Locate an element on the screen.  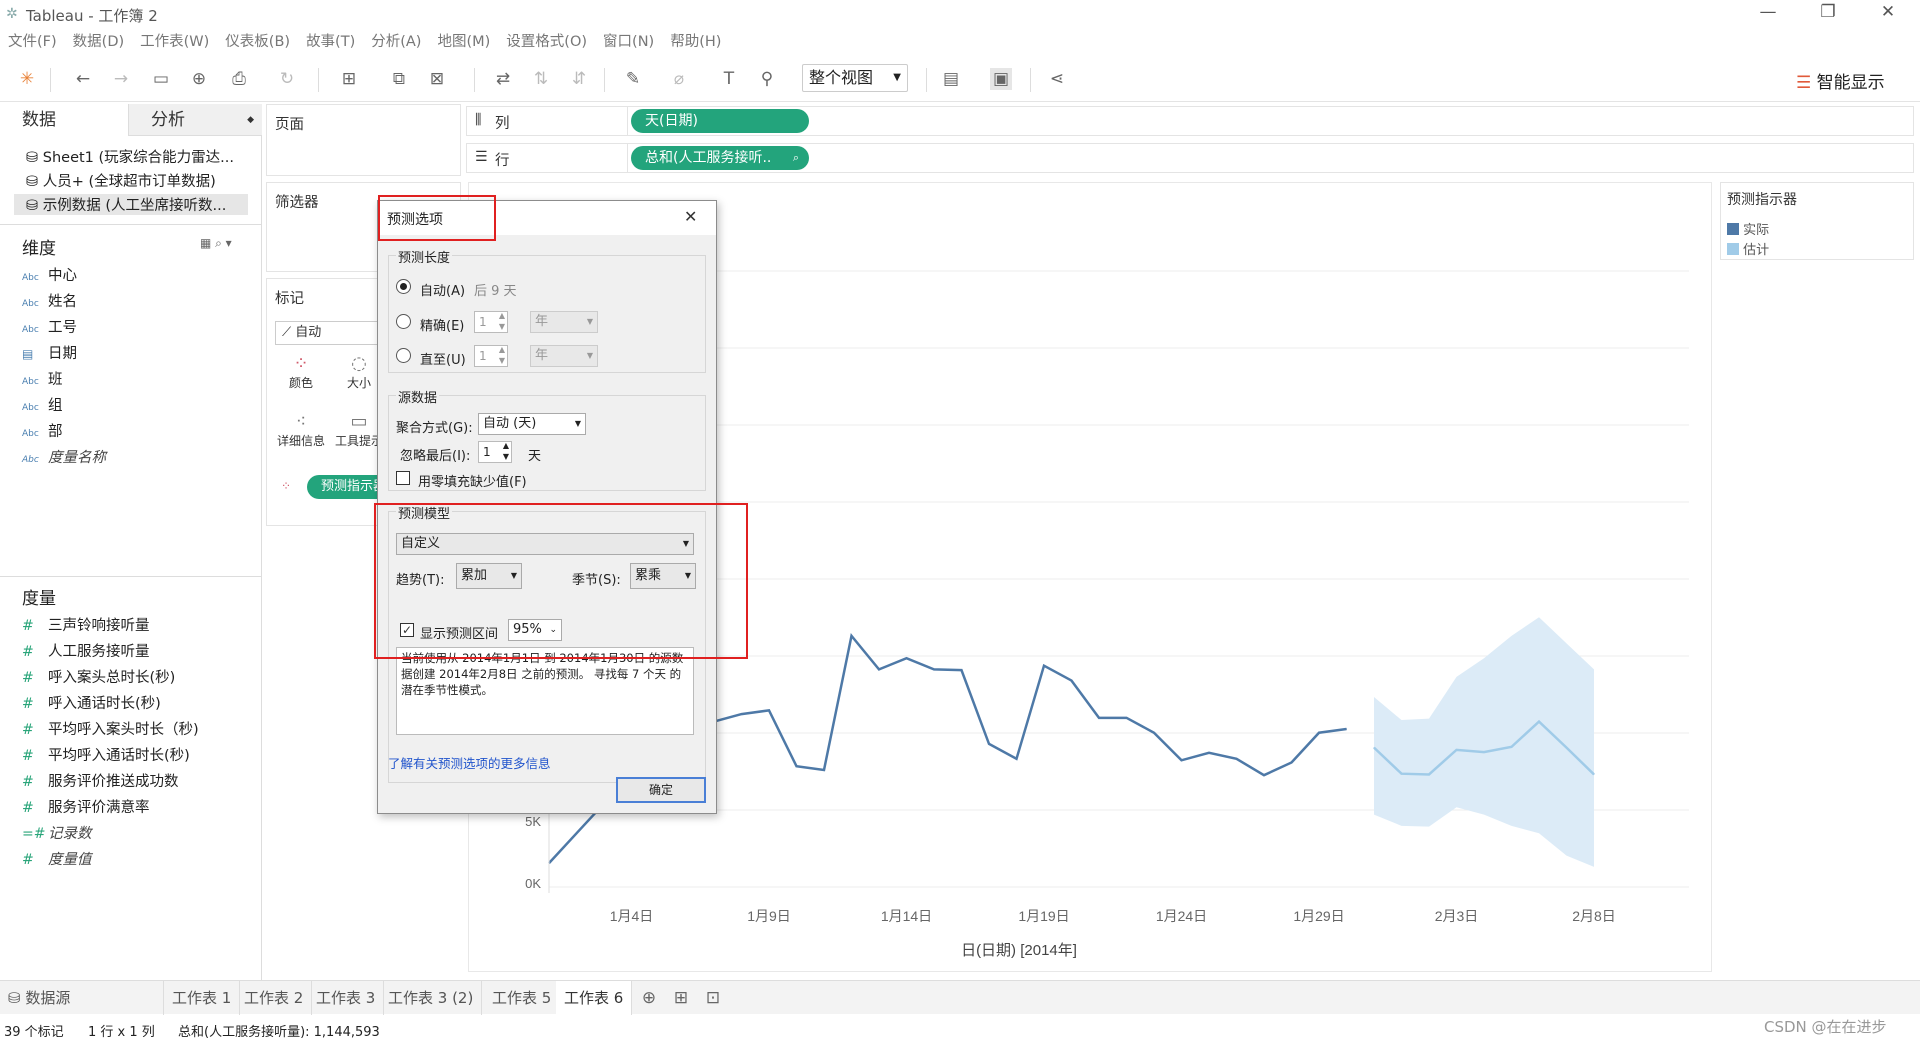
measure-field: # 平均呼入通话时长(秒) is located at coordinates (106, 754).